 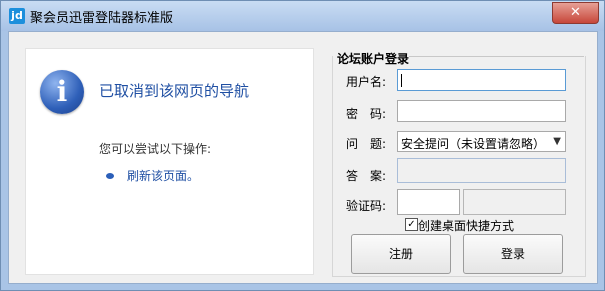 What do you see at coordinates (302, 16) in the screenshot?
I see `title-bar: jd 聚会员迅雷登陆器标准版 ✕` at bounding box center [302, 16].